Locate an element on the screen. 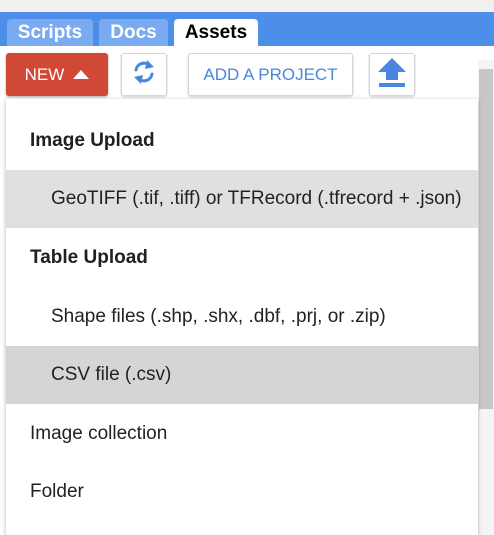 This screenshot has height=535, width=494. upload-button is located at coordinates (392, 74).